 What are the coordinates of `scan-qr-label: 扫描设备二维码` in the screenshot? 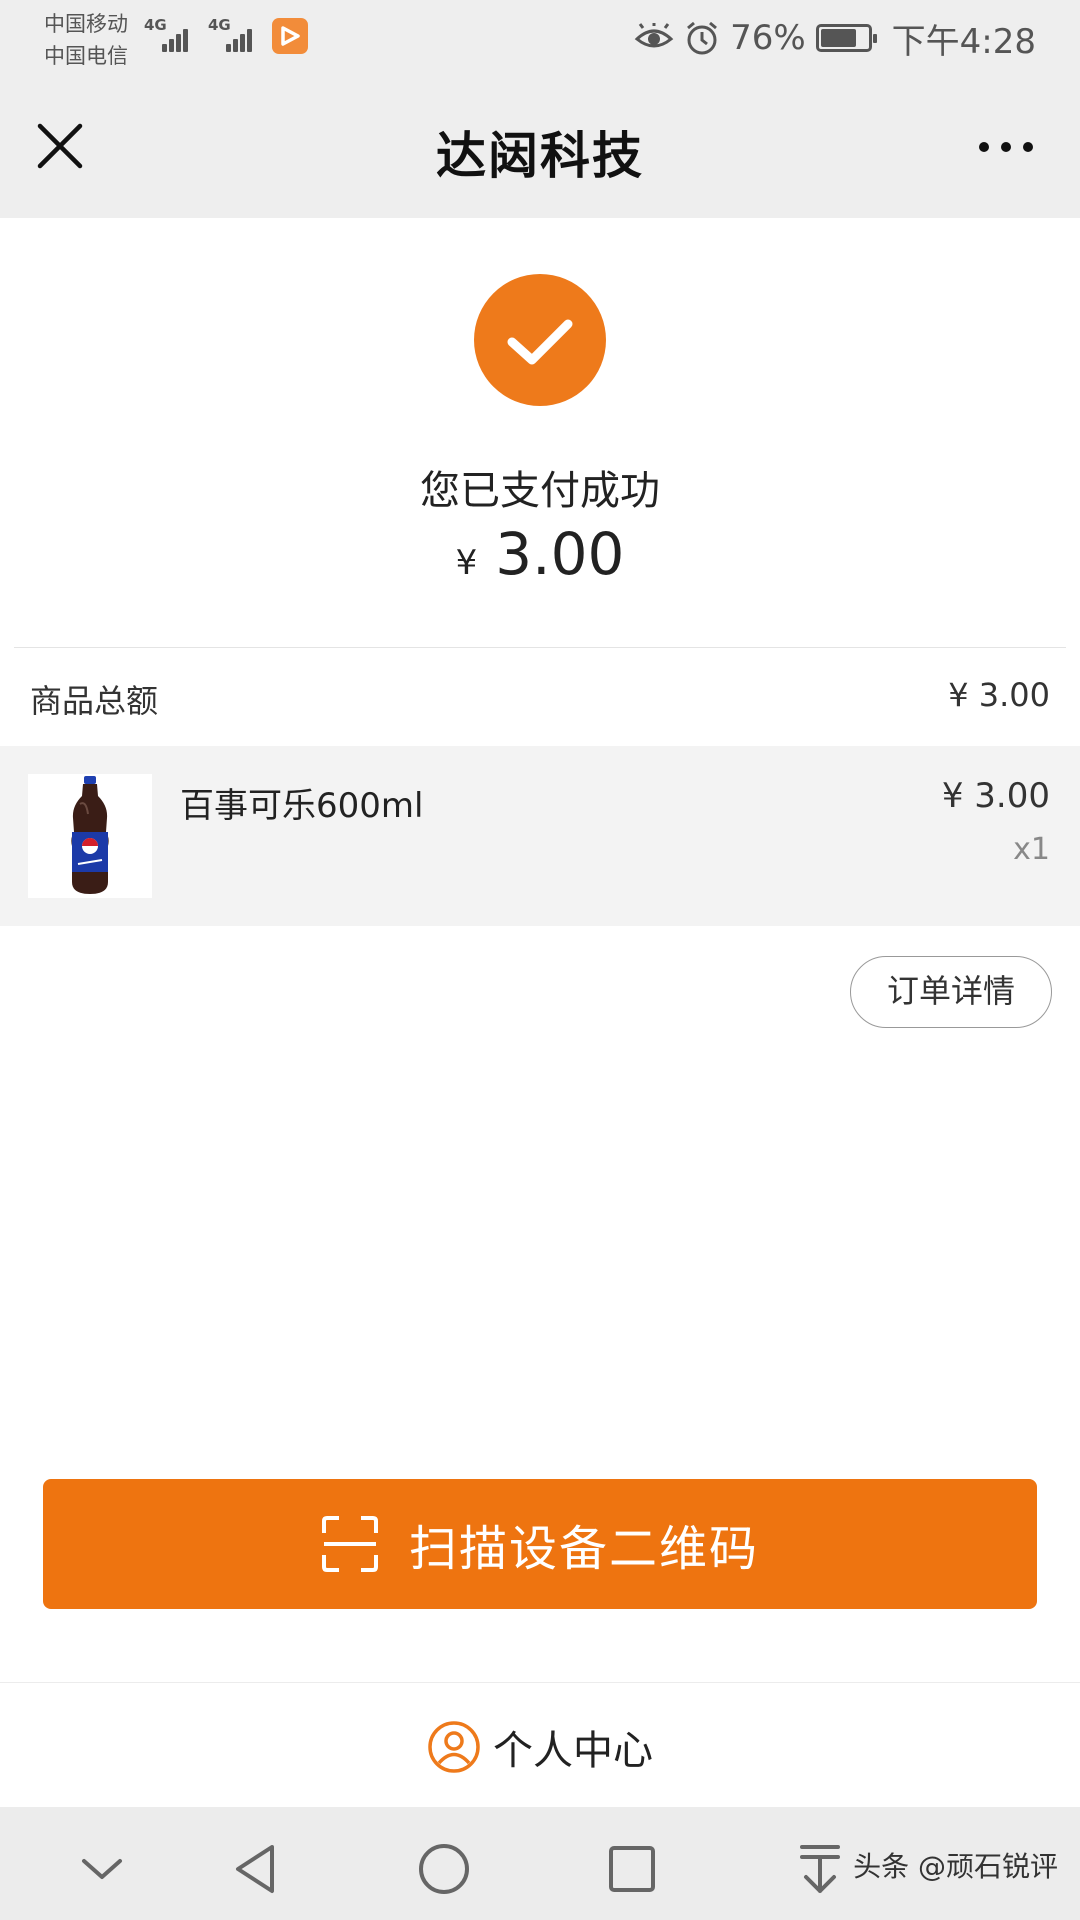 It's located at (583, 1549).